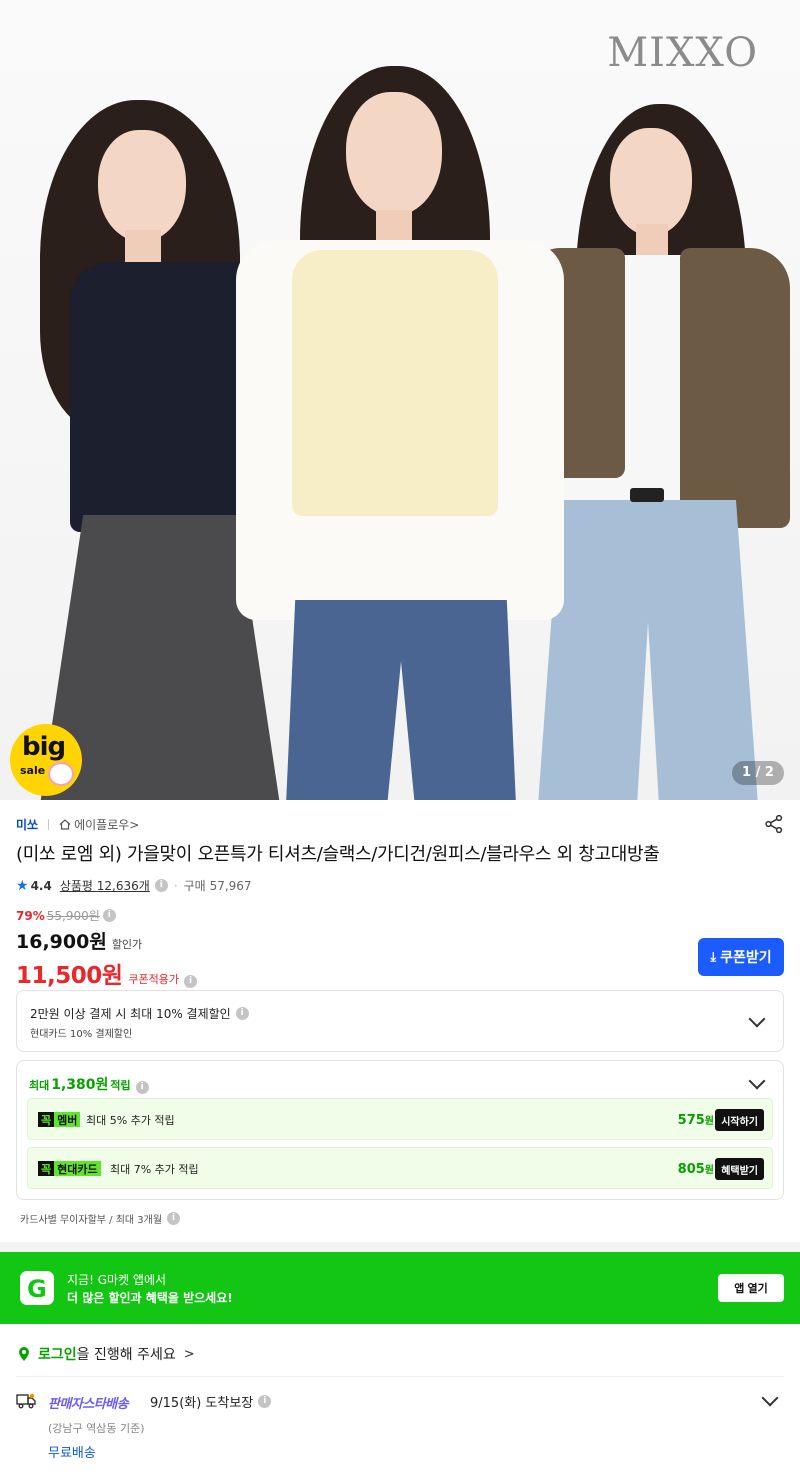 This screenshot has width=800, height=1473. What do you see at coordinates (69, 976) in the screenshot?
I see `coupon-price: 11,500원` at bounding box center [69, 976].